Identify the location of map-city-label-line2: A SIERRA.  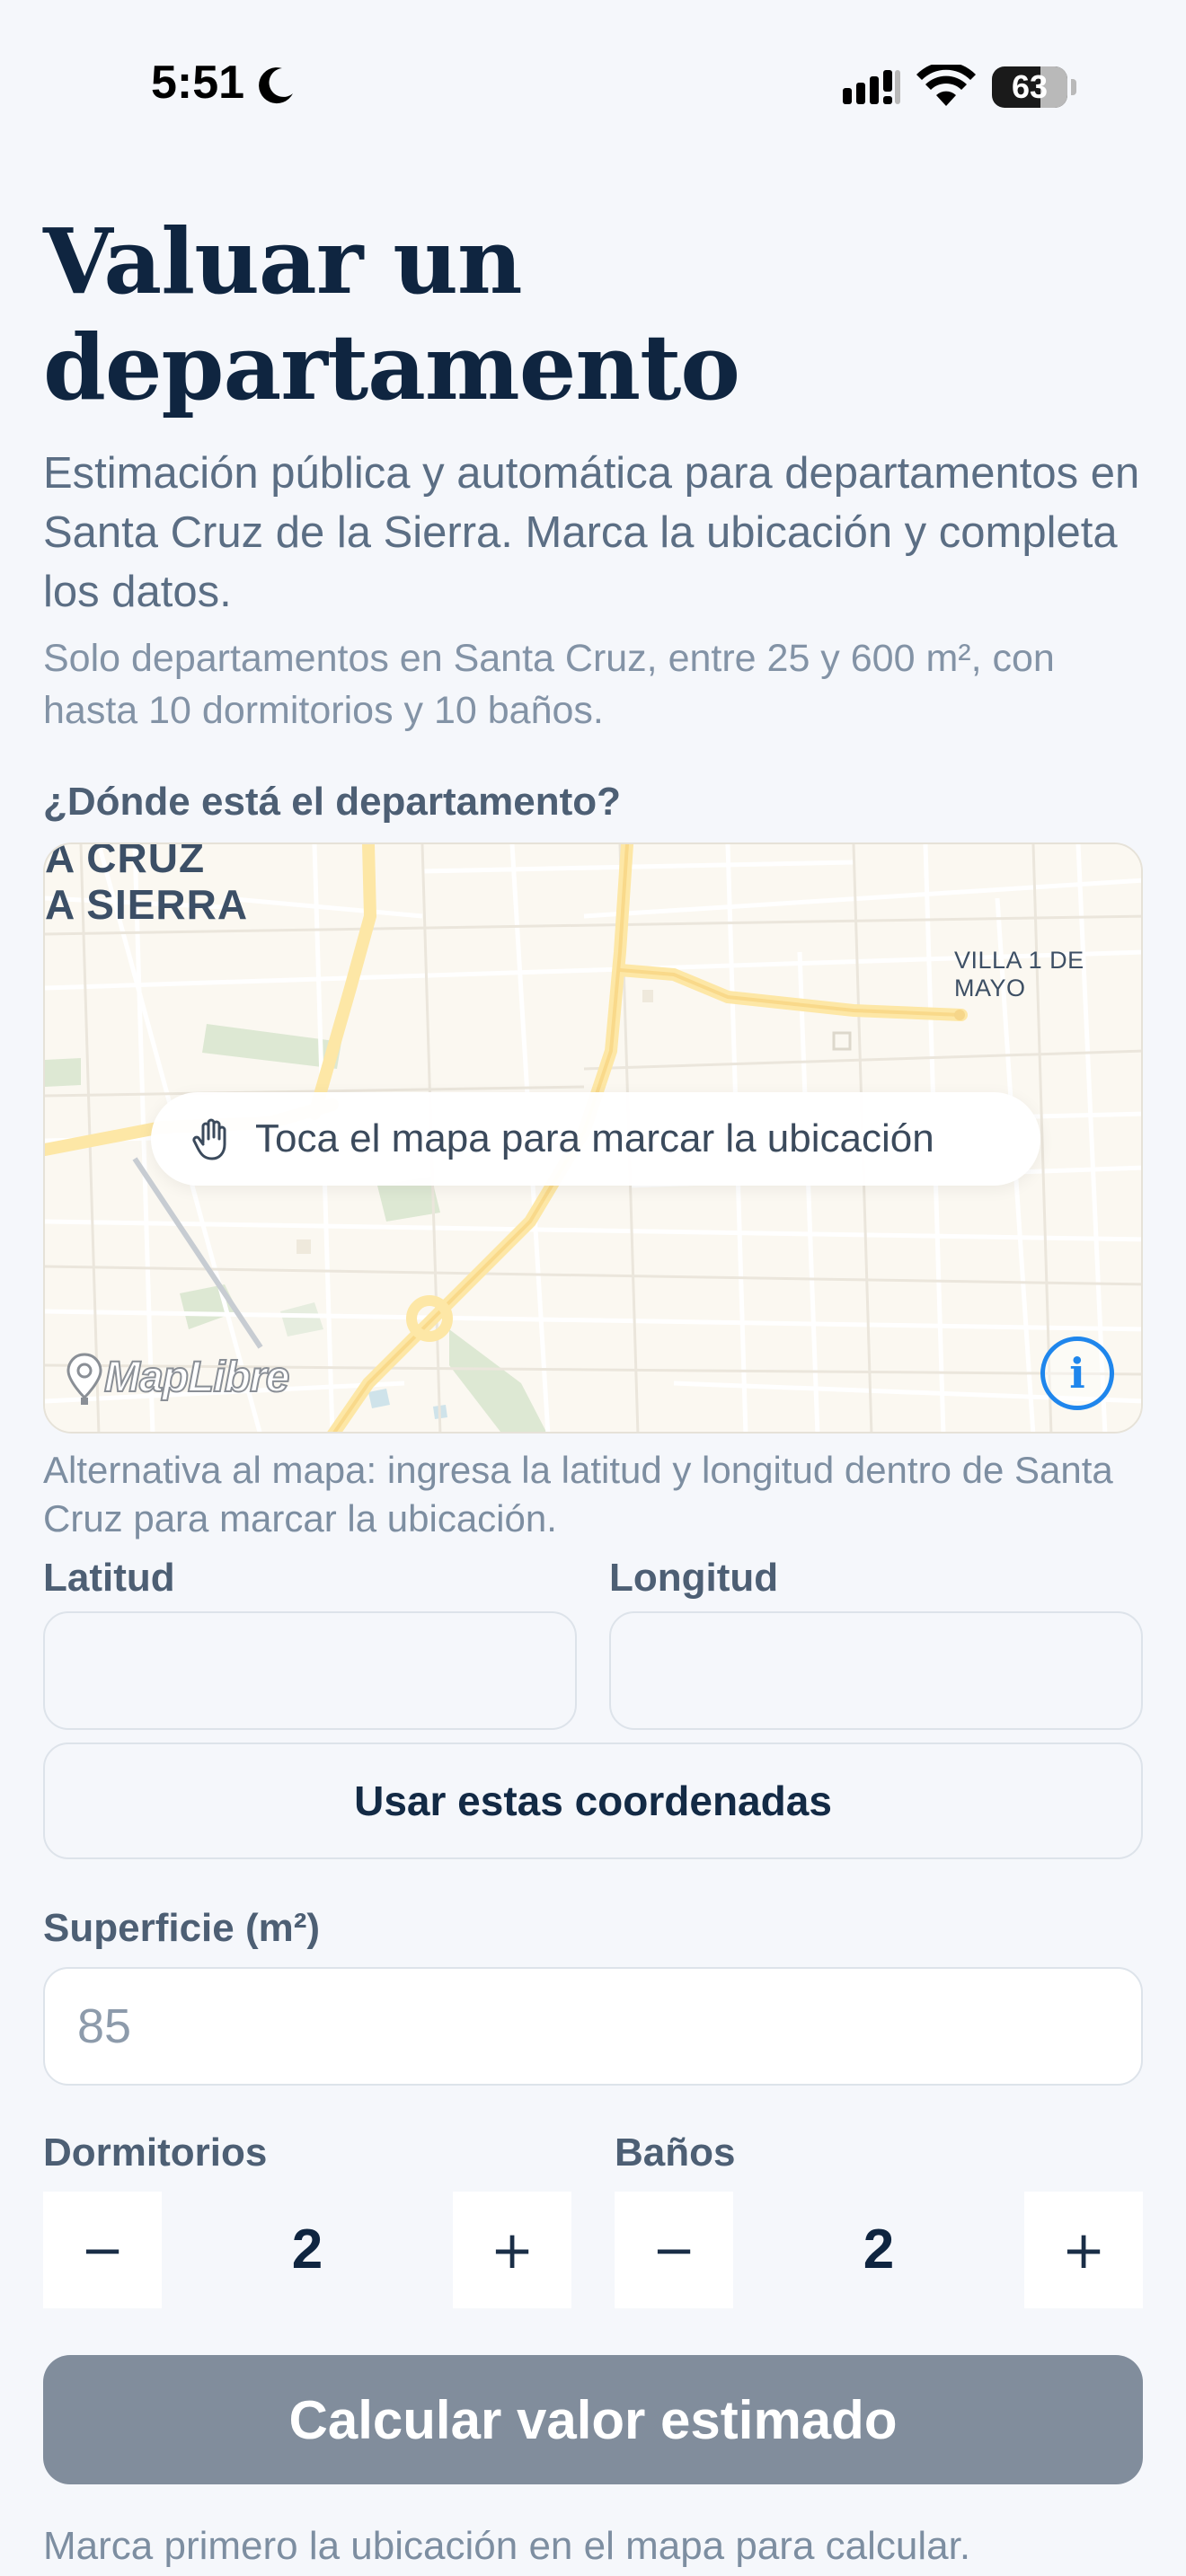
(147, 904).